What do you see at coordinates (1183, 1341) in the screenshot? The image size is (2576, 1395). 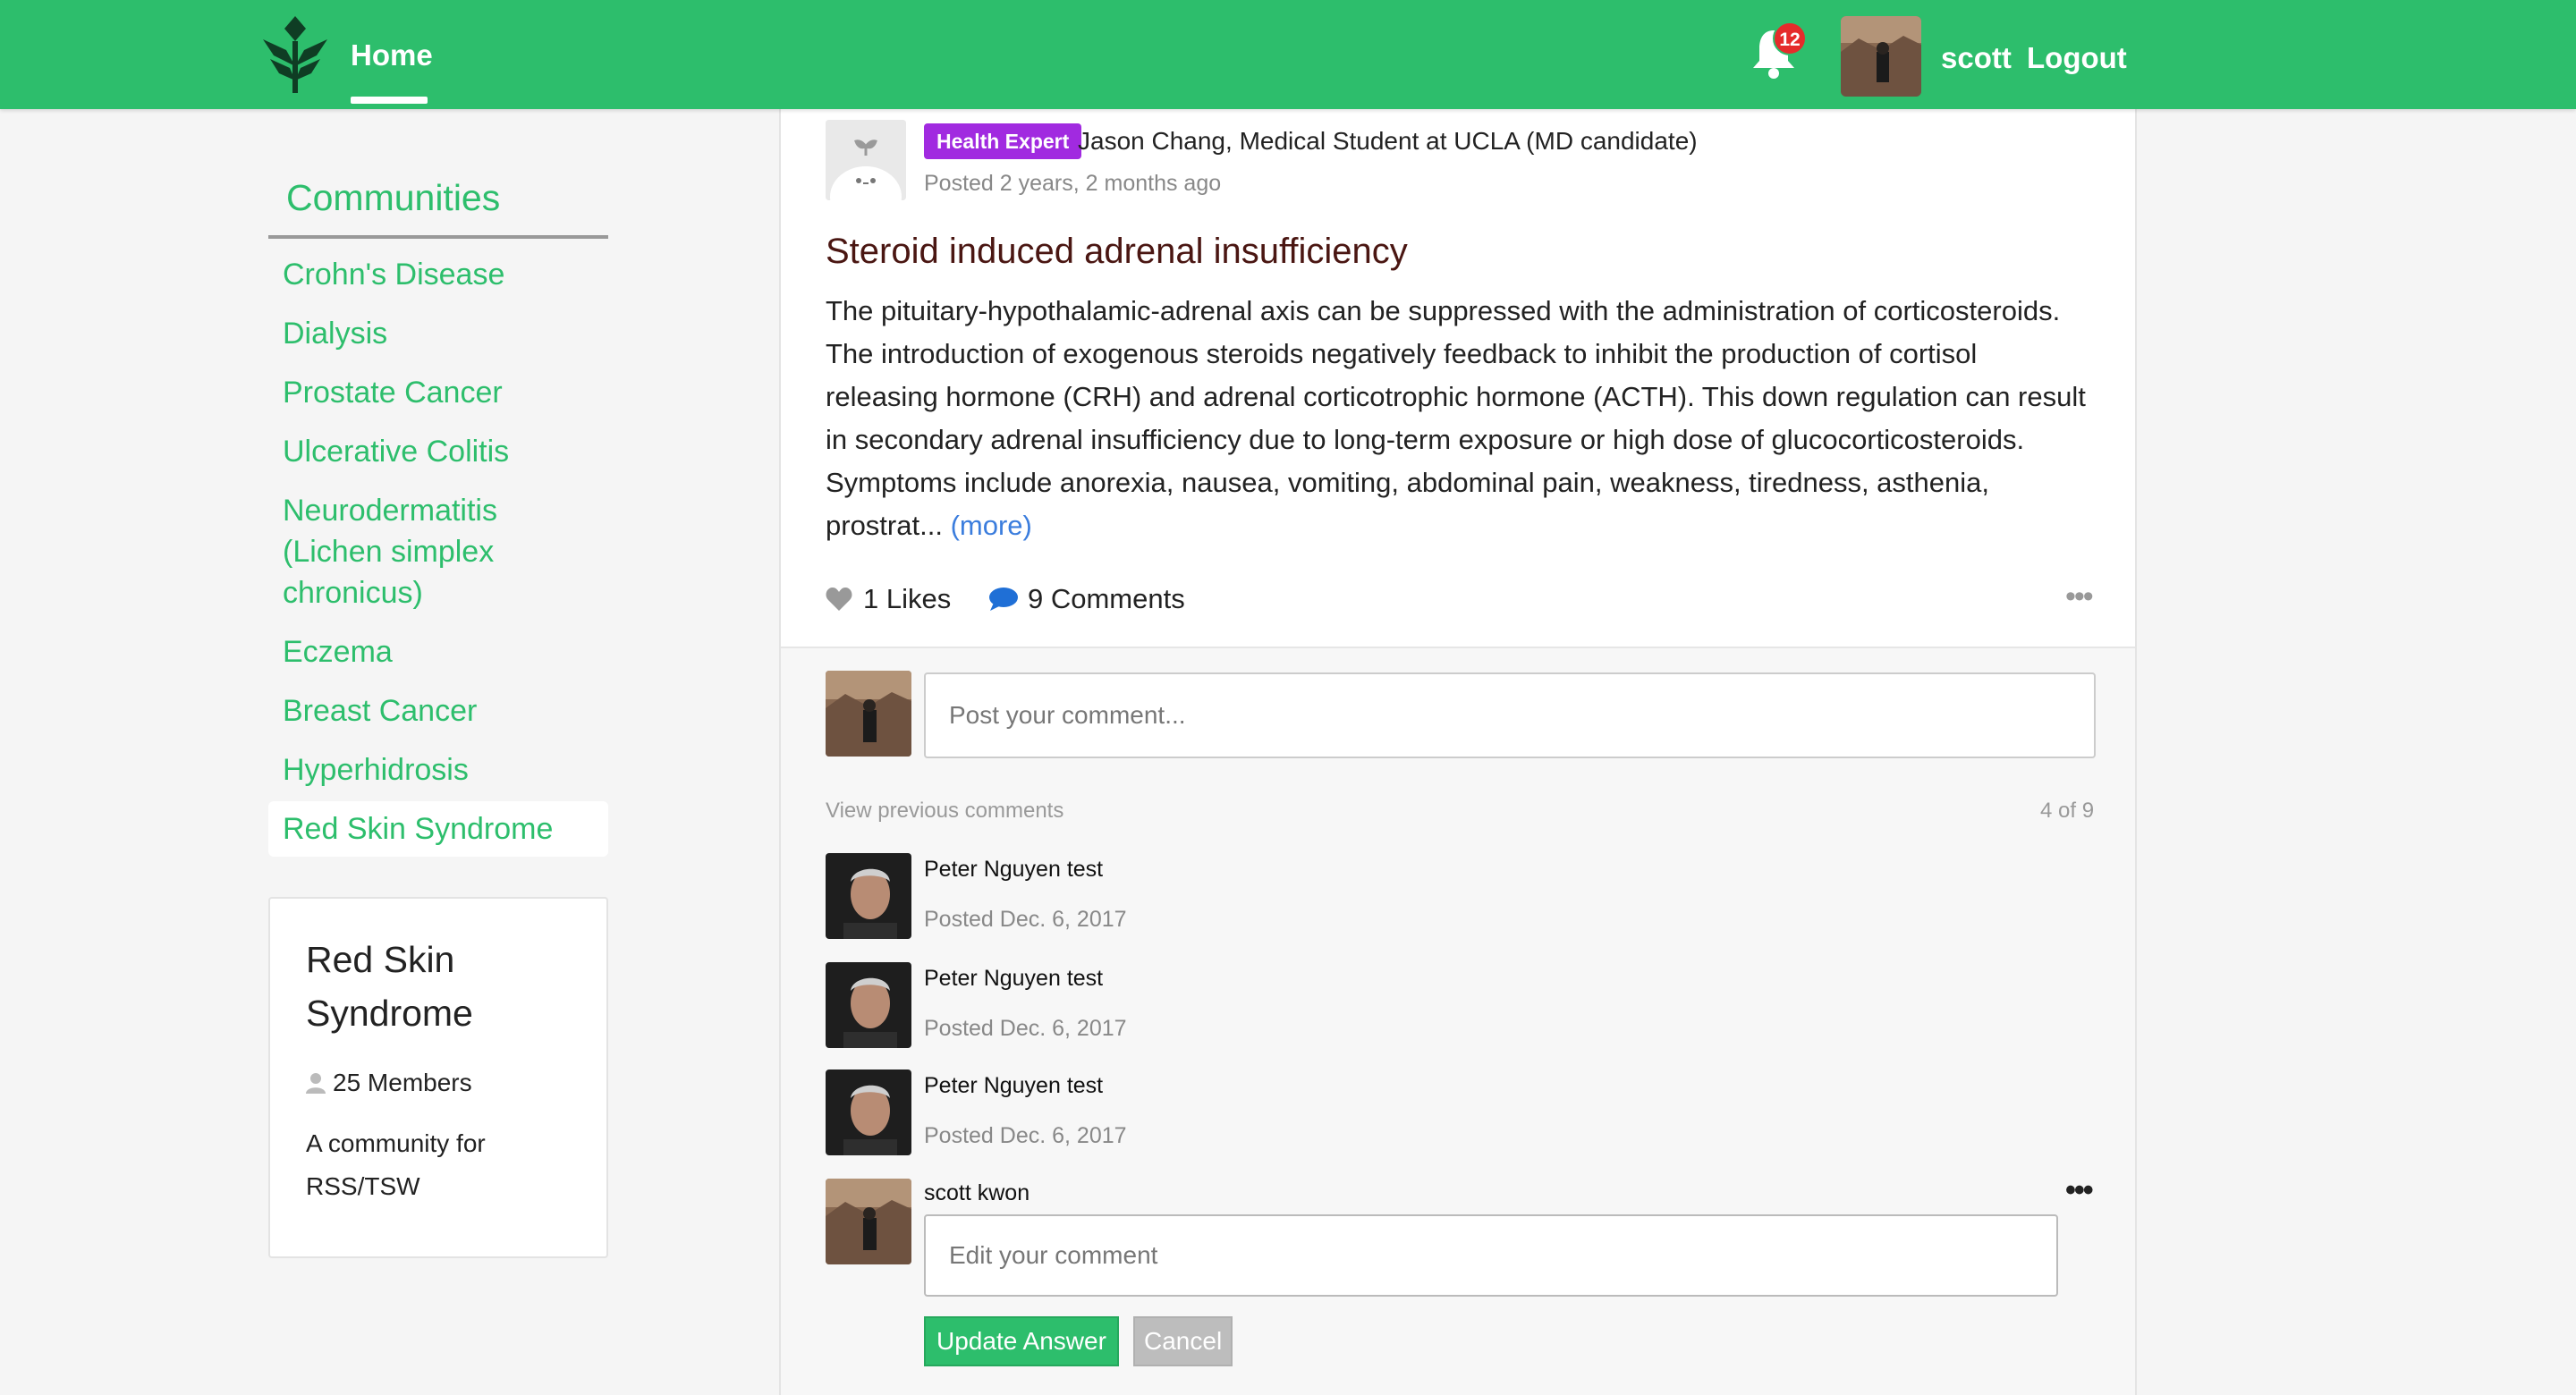 I see `cancel-button: Cancel` at bounding box center [1183, 1341].